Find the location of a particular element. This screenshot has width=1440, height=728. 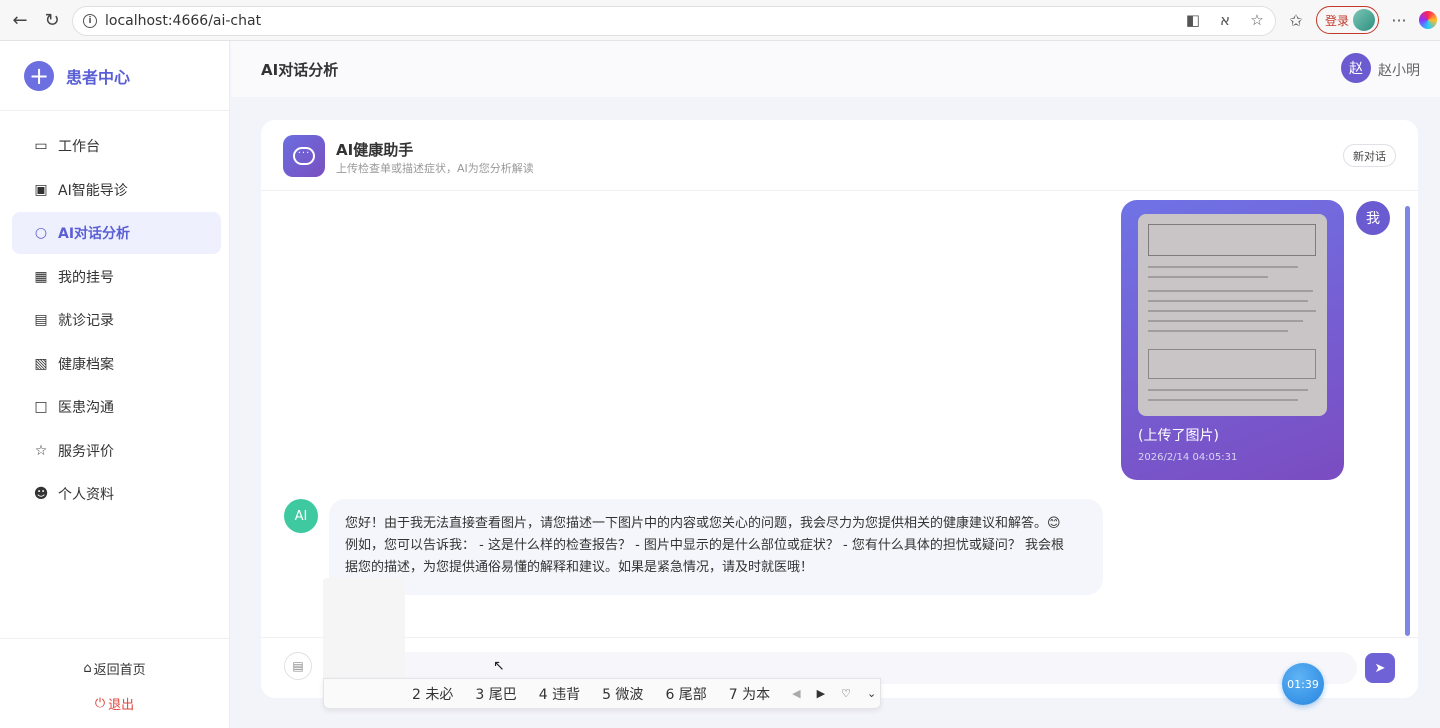

sidebar-item-ai-triage: ▣ AI智能导诊 is located at coordinates (116, 190).